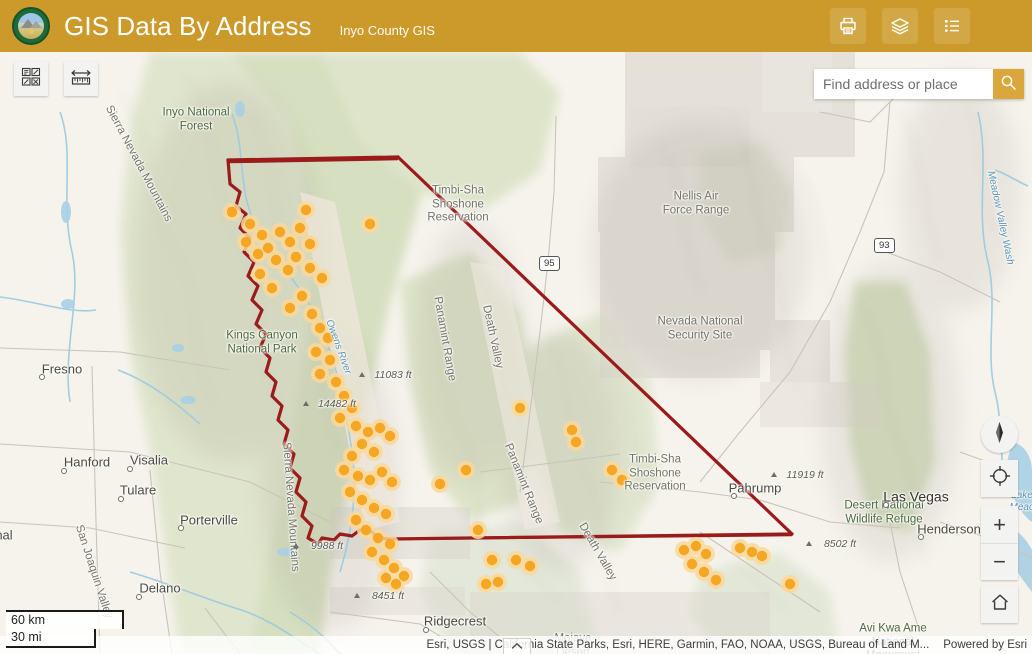 The image size is (1032, 654). What do you see at coordinates (903, 84) in the screenshot?
I see `search-input` at bounding box center [903, 84].